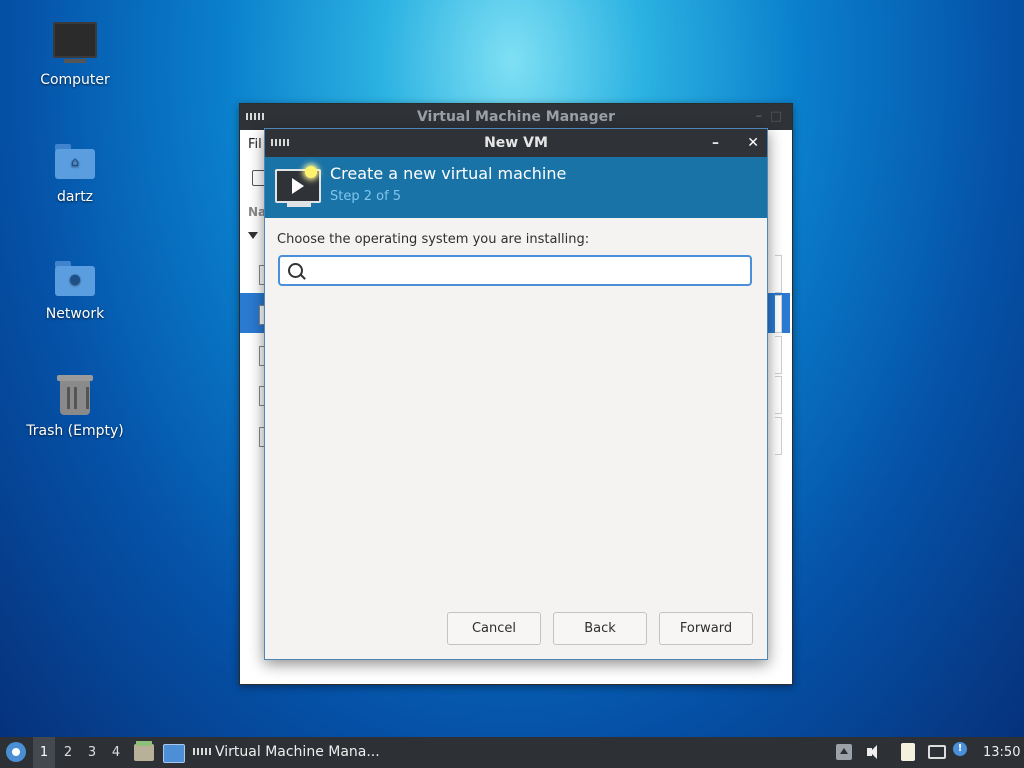 This screenshot has width=1024, height=768. What do you see at coordinates (715, 143) in the screenshot?
I see `minimize-icon: –` at bounding box center [715, 143].